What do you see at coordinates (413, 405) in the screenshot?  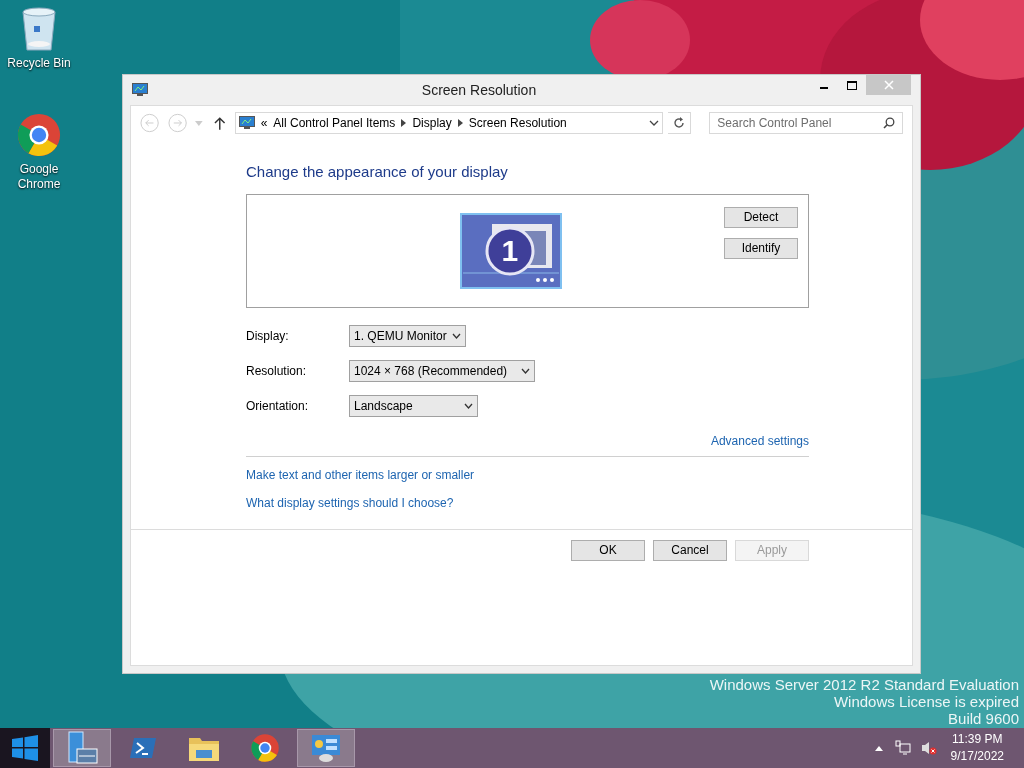 I see `dropdown: Landscape` at bounding box center [413, 405].